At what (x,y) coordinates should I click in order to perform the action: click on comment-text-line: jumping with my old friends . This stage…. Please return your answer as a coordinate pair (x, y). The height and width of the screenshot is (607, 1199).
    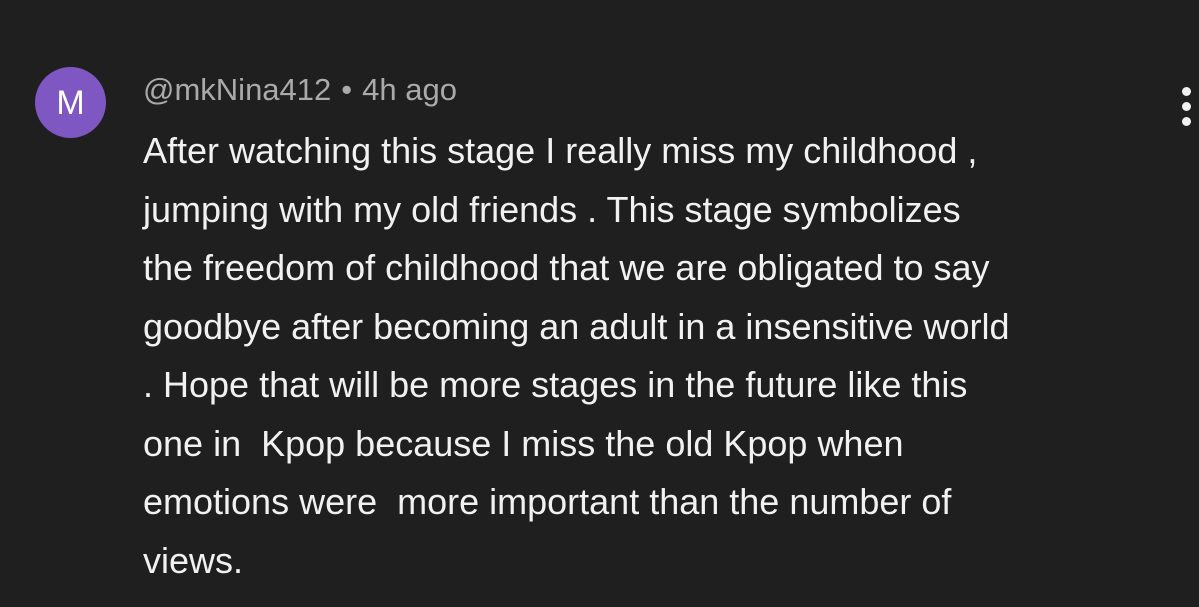
    Looking at the image, I should click on (552, 209).